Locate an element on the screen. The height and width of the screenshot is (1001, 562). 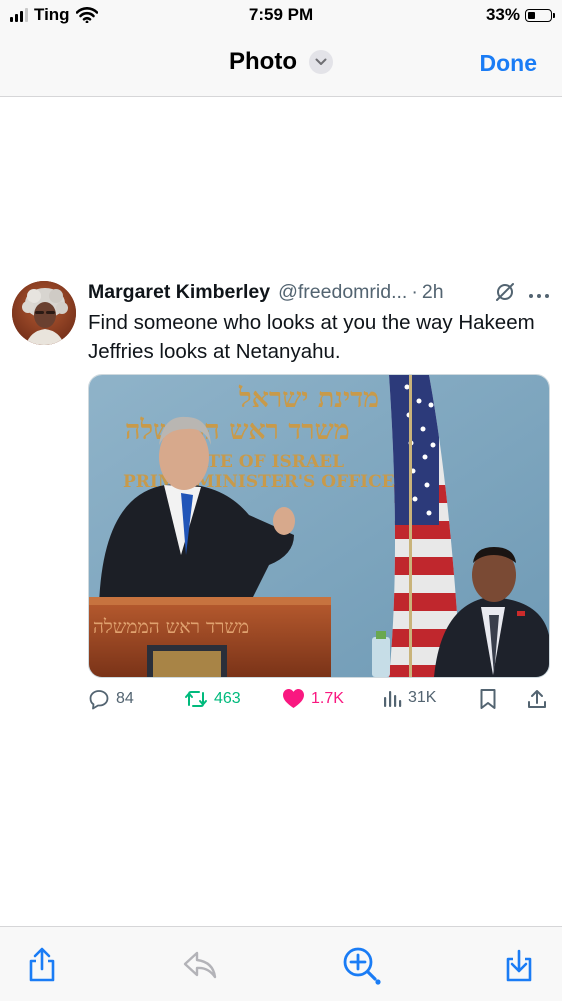
like-count: 1.7K is located at coordinates (327, 698).